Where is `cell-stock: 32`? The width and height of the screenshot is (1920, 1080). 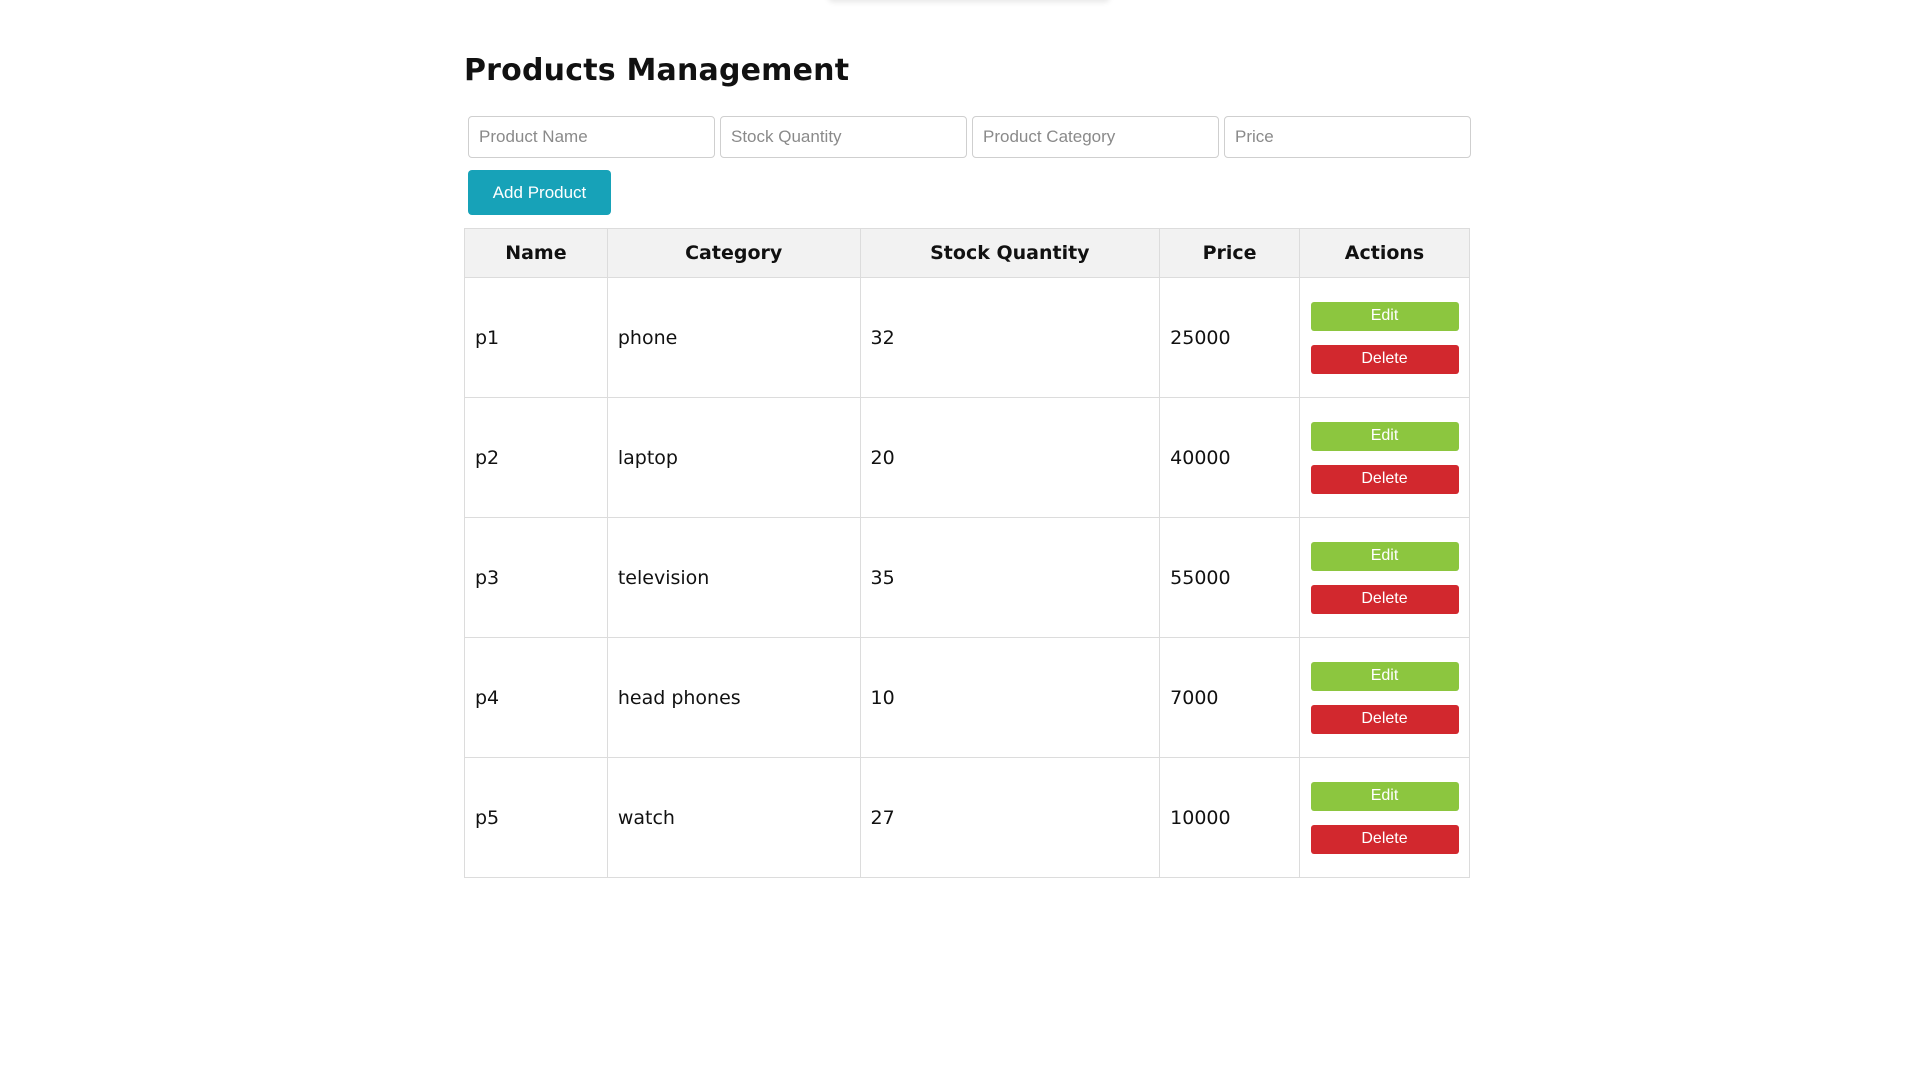
cell-stock: 32 is located at coordinates (1010, 337).